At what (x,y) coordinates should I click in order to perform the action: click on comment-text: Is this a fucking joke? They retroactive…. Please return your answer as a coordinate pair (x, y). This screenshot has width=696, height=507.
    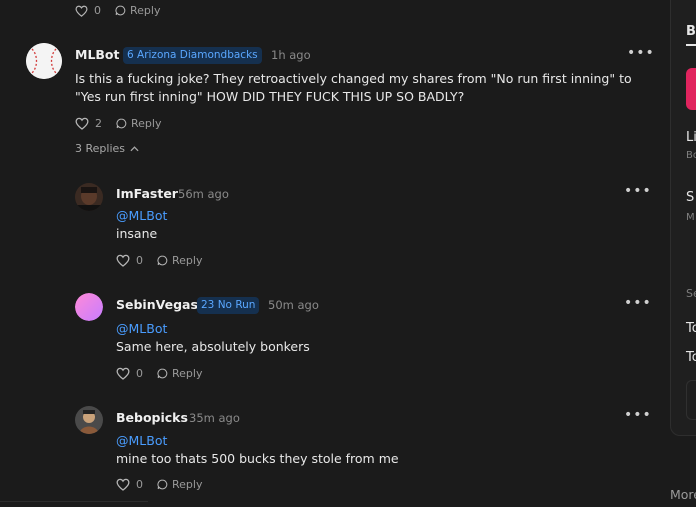
    Looking at the image, I should click on (353, 87).